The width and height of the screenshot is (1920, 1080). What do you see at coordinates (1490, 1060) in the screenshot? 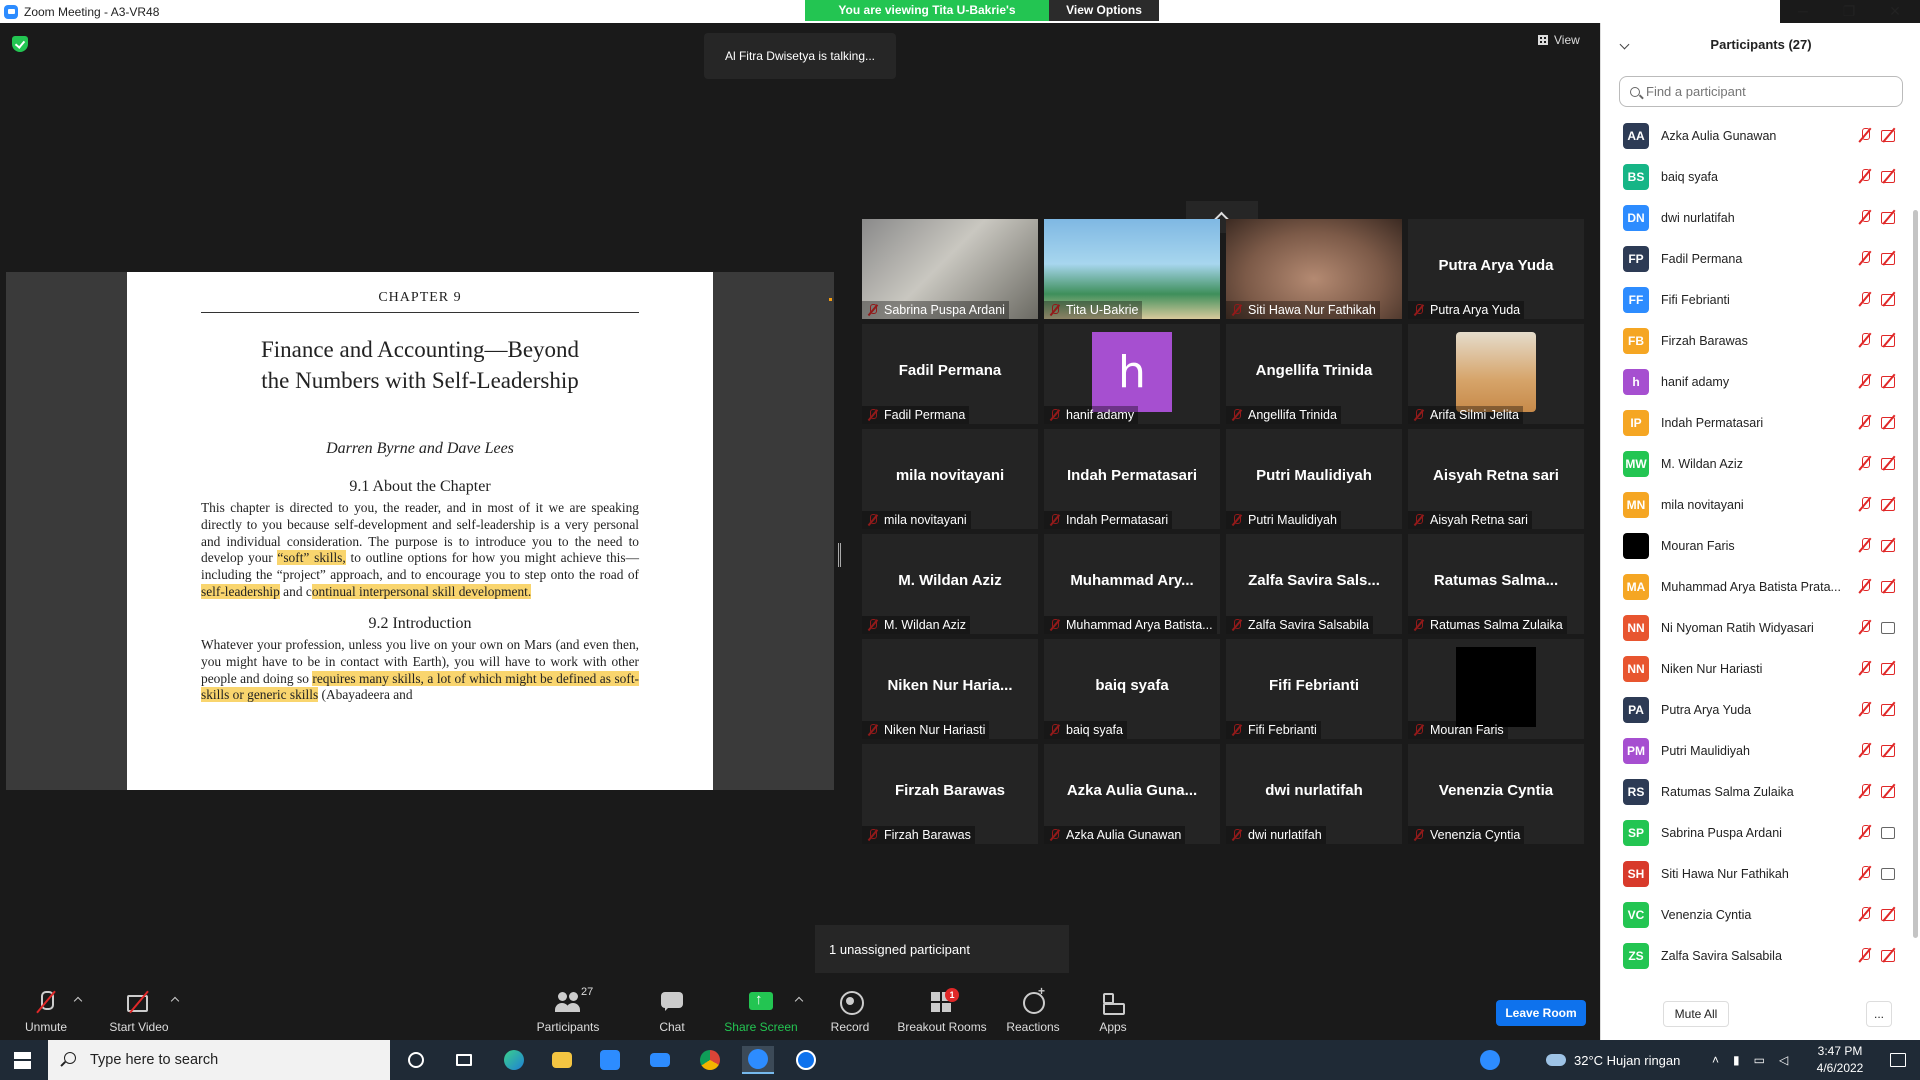
I see `help-icon` at bounding box center [1490, 1060].